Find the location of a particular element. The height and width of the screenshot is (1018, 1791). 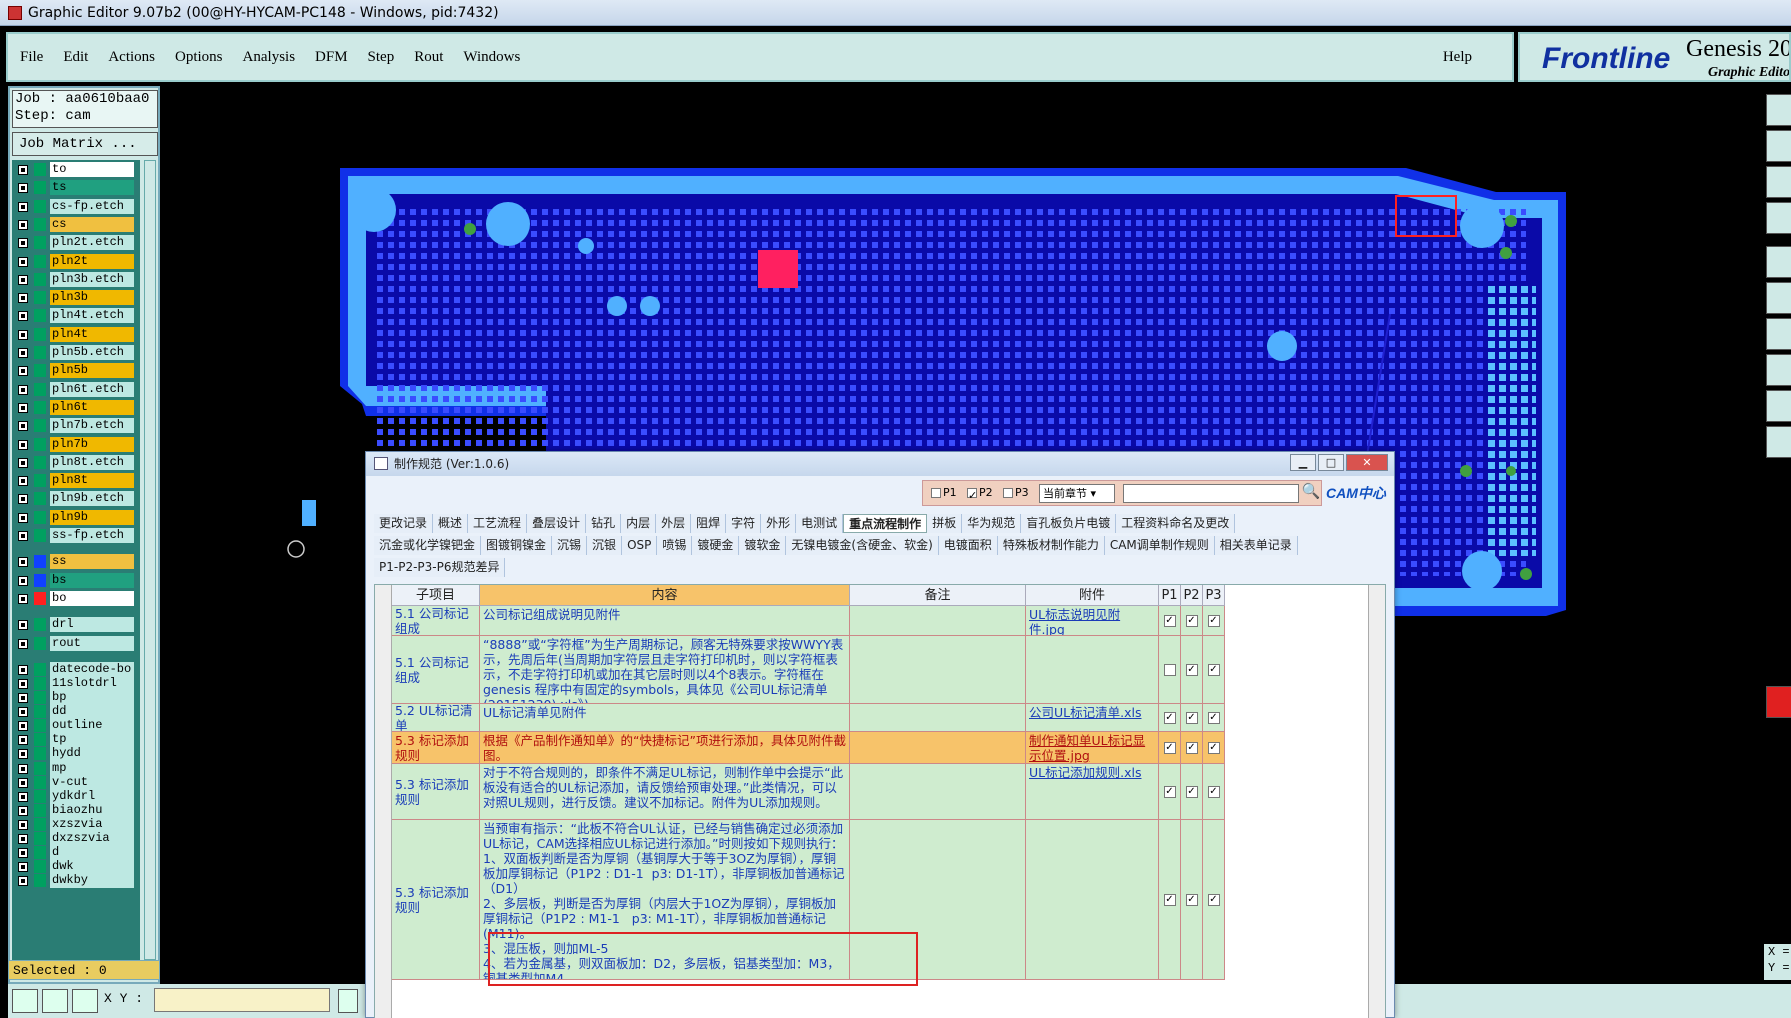

layer-row: pln3b is located at coordinates (76, 298).